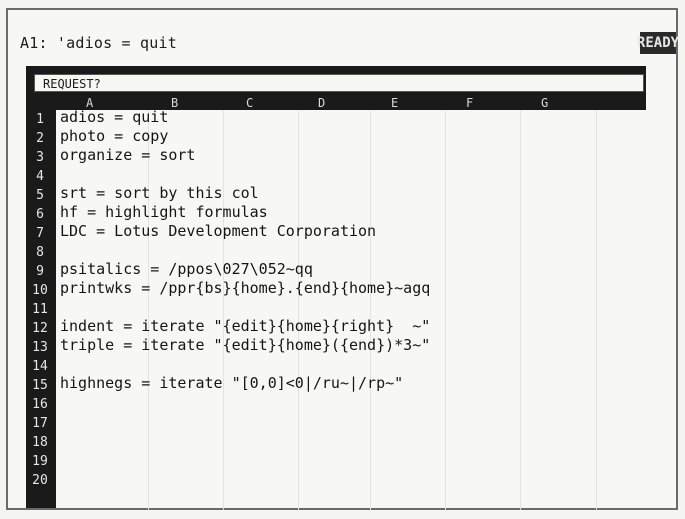 The height and width of the screenshot is (519, 685). Describe the element at coordinates (40, 366) in the screenshot. I see `row-header: 14` at that location.